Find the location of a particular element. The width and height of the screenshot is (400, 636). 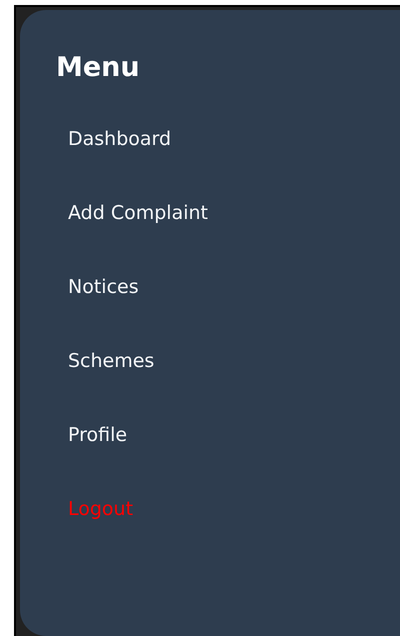

menu-item: Profile is located at coordinates (98, 435).